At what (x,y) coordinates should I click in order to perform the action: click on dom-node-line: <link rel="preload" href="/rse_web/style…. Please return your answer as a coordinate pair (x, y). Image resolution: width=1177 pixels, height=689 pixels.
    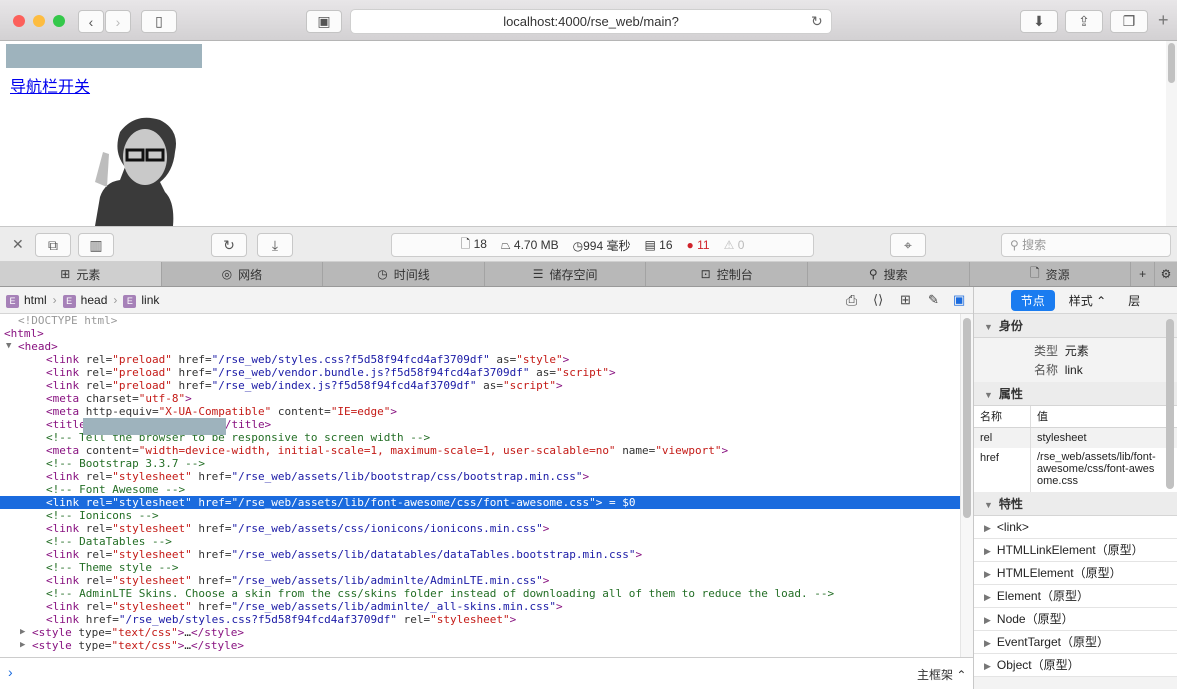
    Looking at the image, I should click on (480, 359).